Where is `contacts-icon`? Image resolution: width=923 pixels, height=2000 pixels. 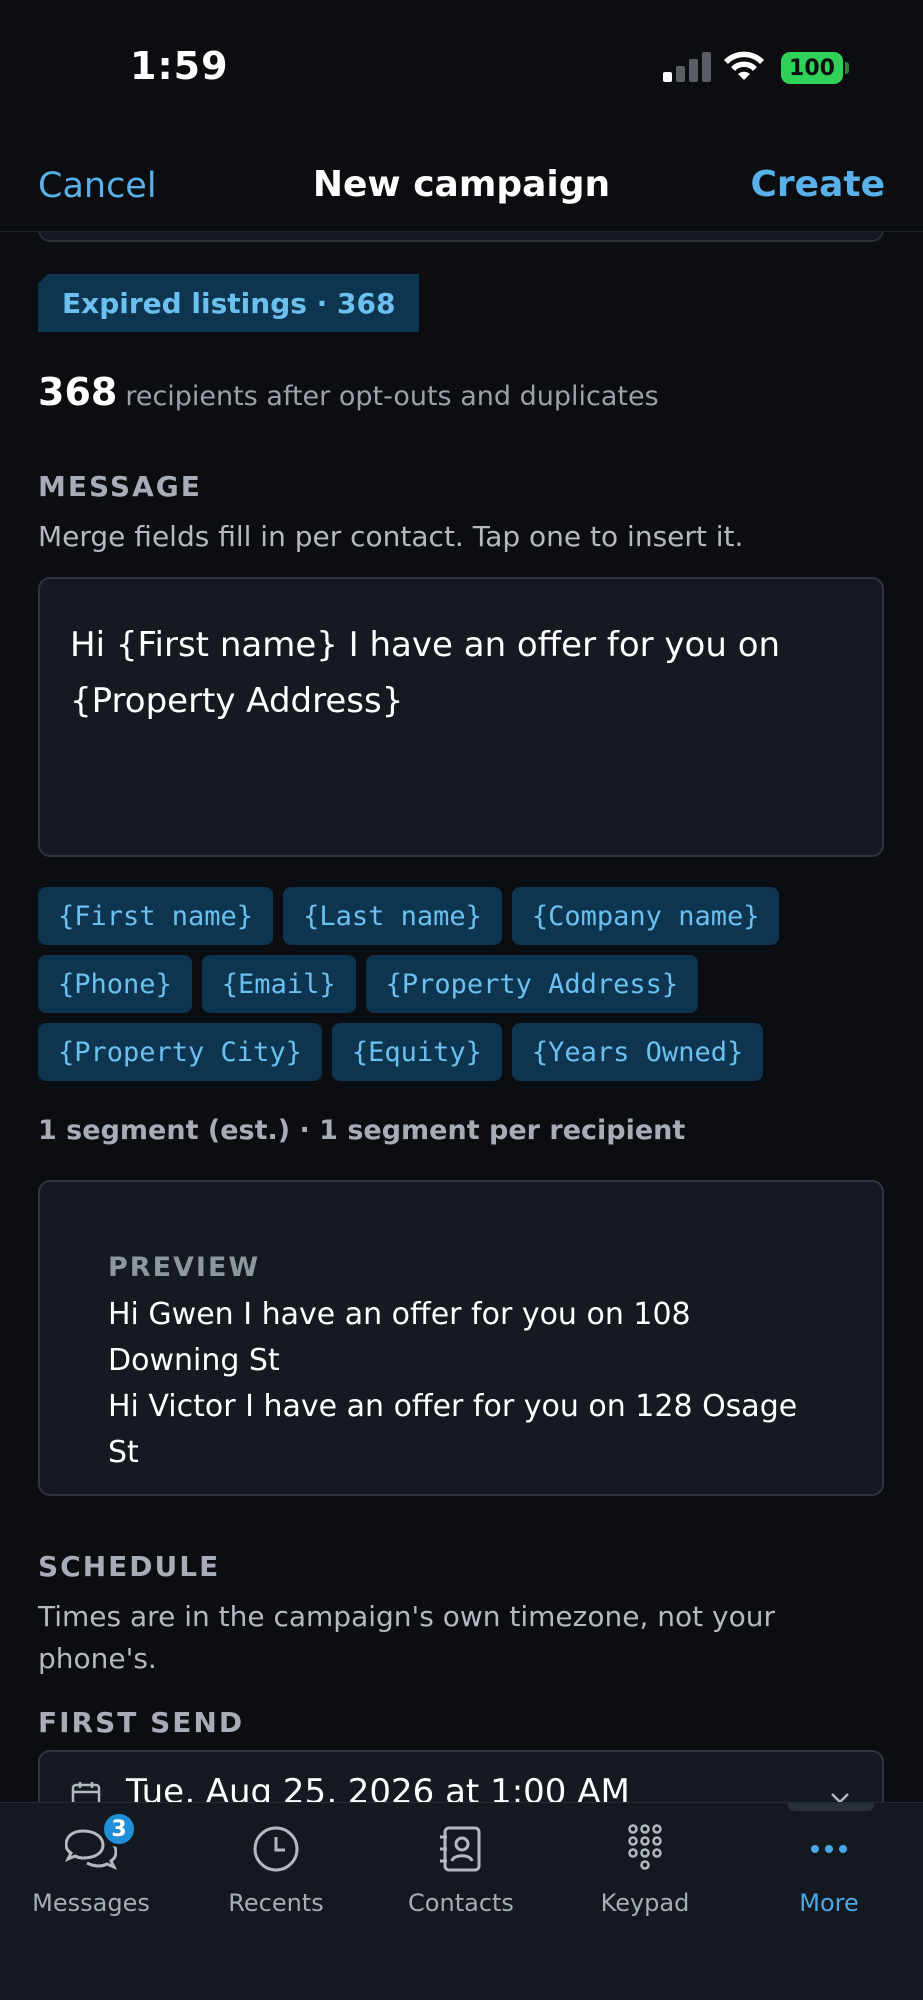 contacts-icon is located at coordinates (460, 1849).